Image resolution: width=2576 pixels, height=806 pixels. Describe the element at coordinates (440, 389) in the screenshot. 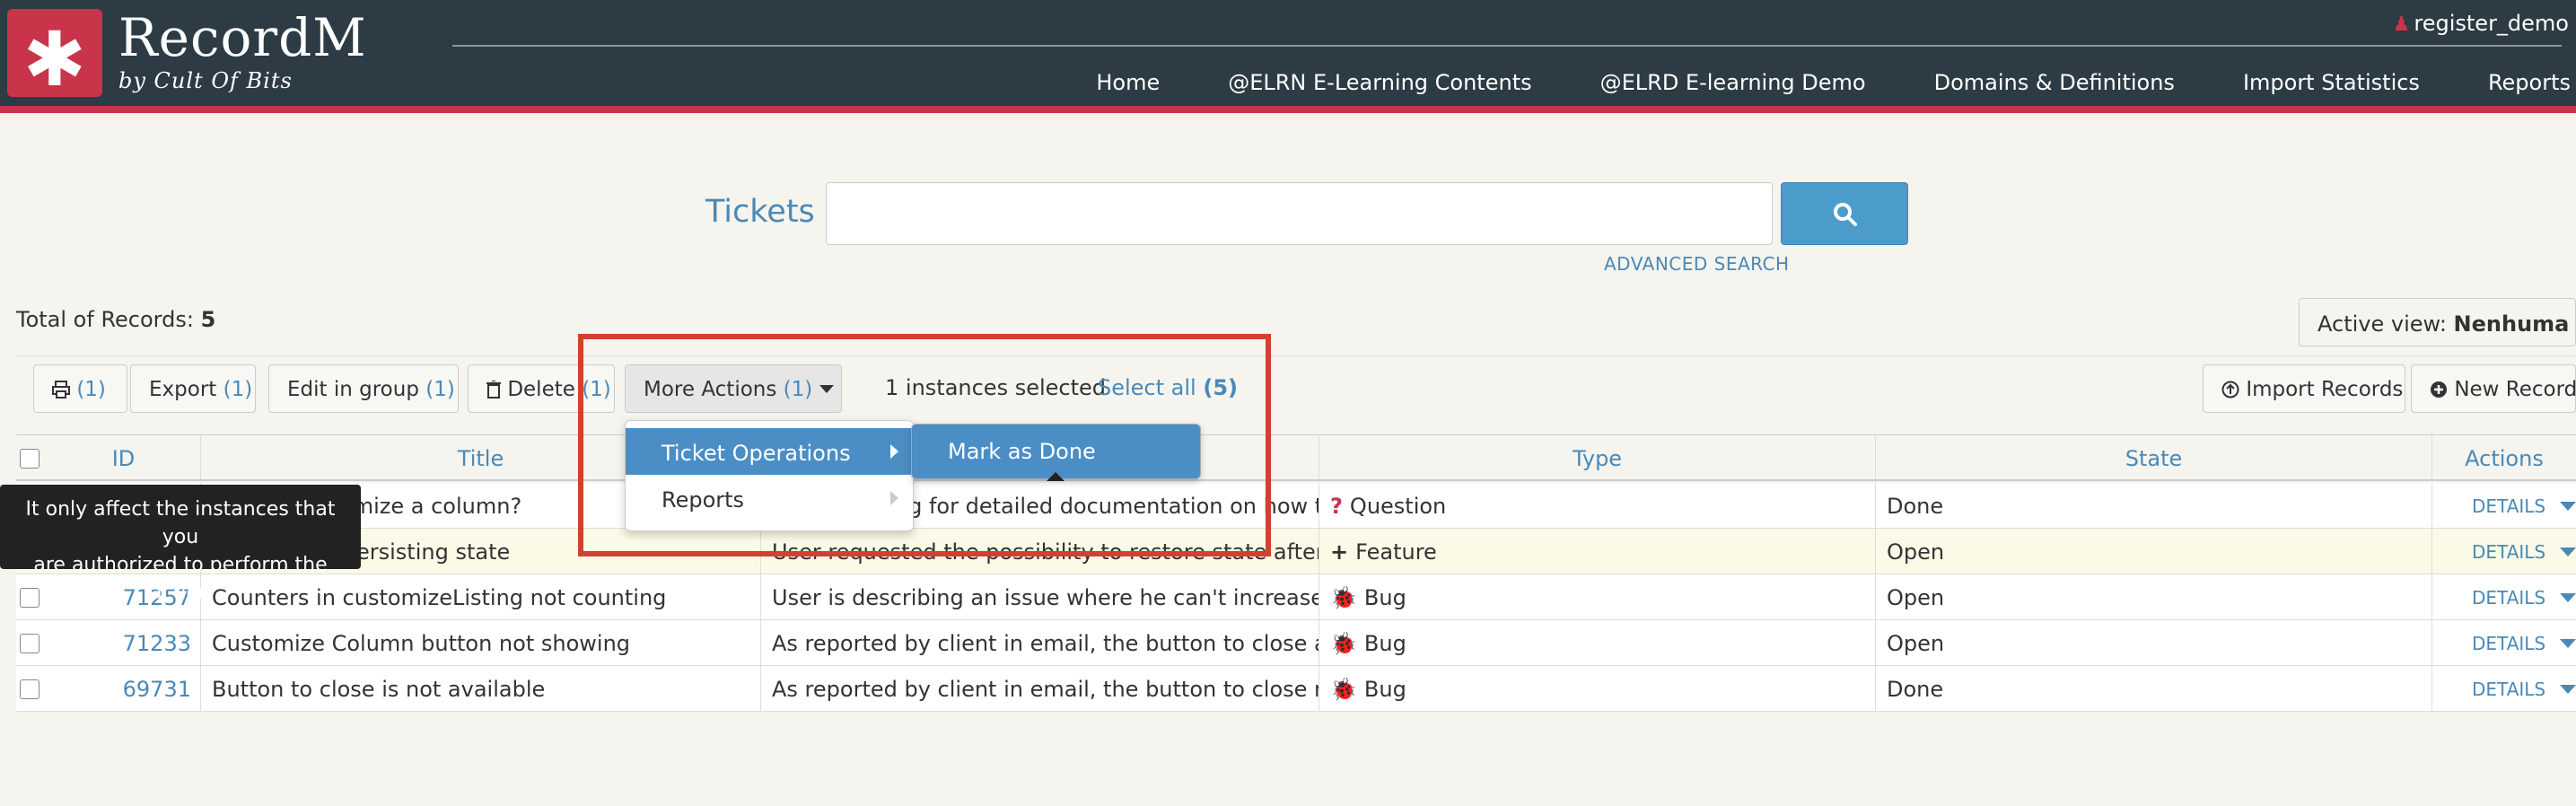

I see `edit-count: (1)` at that location.